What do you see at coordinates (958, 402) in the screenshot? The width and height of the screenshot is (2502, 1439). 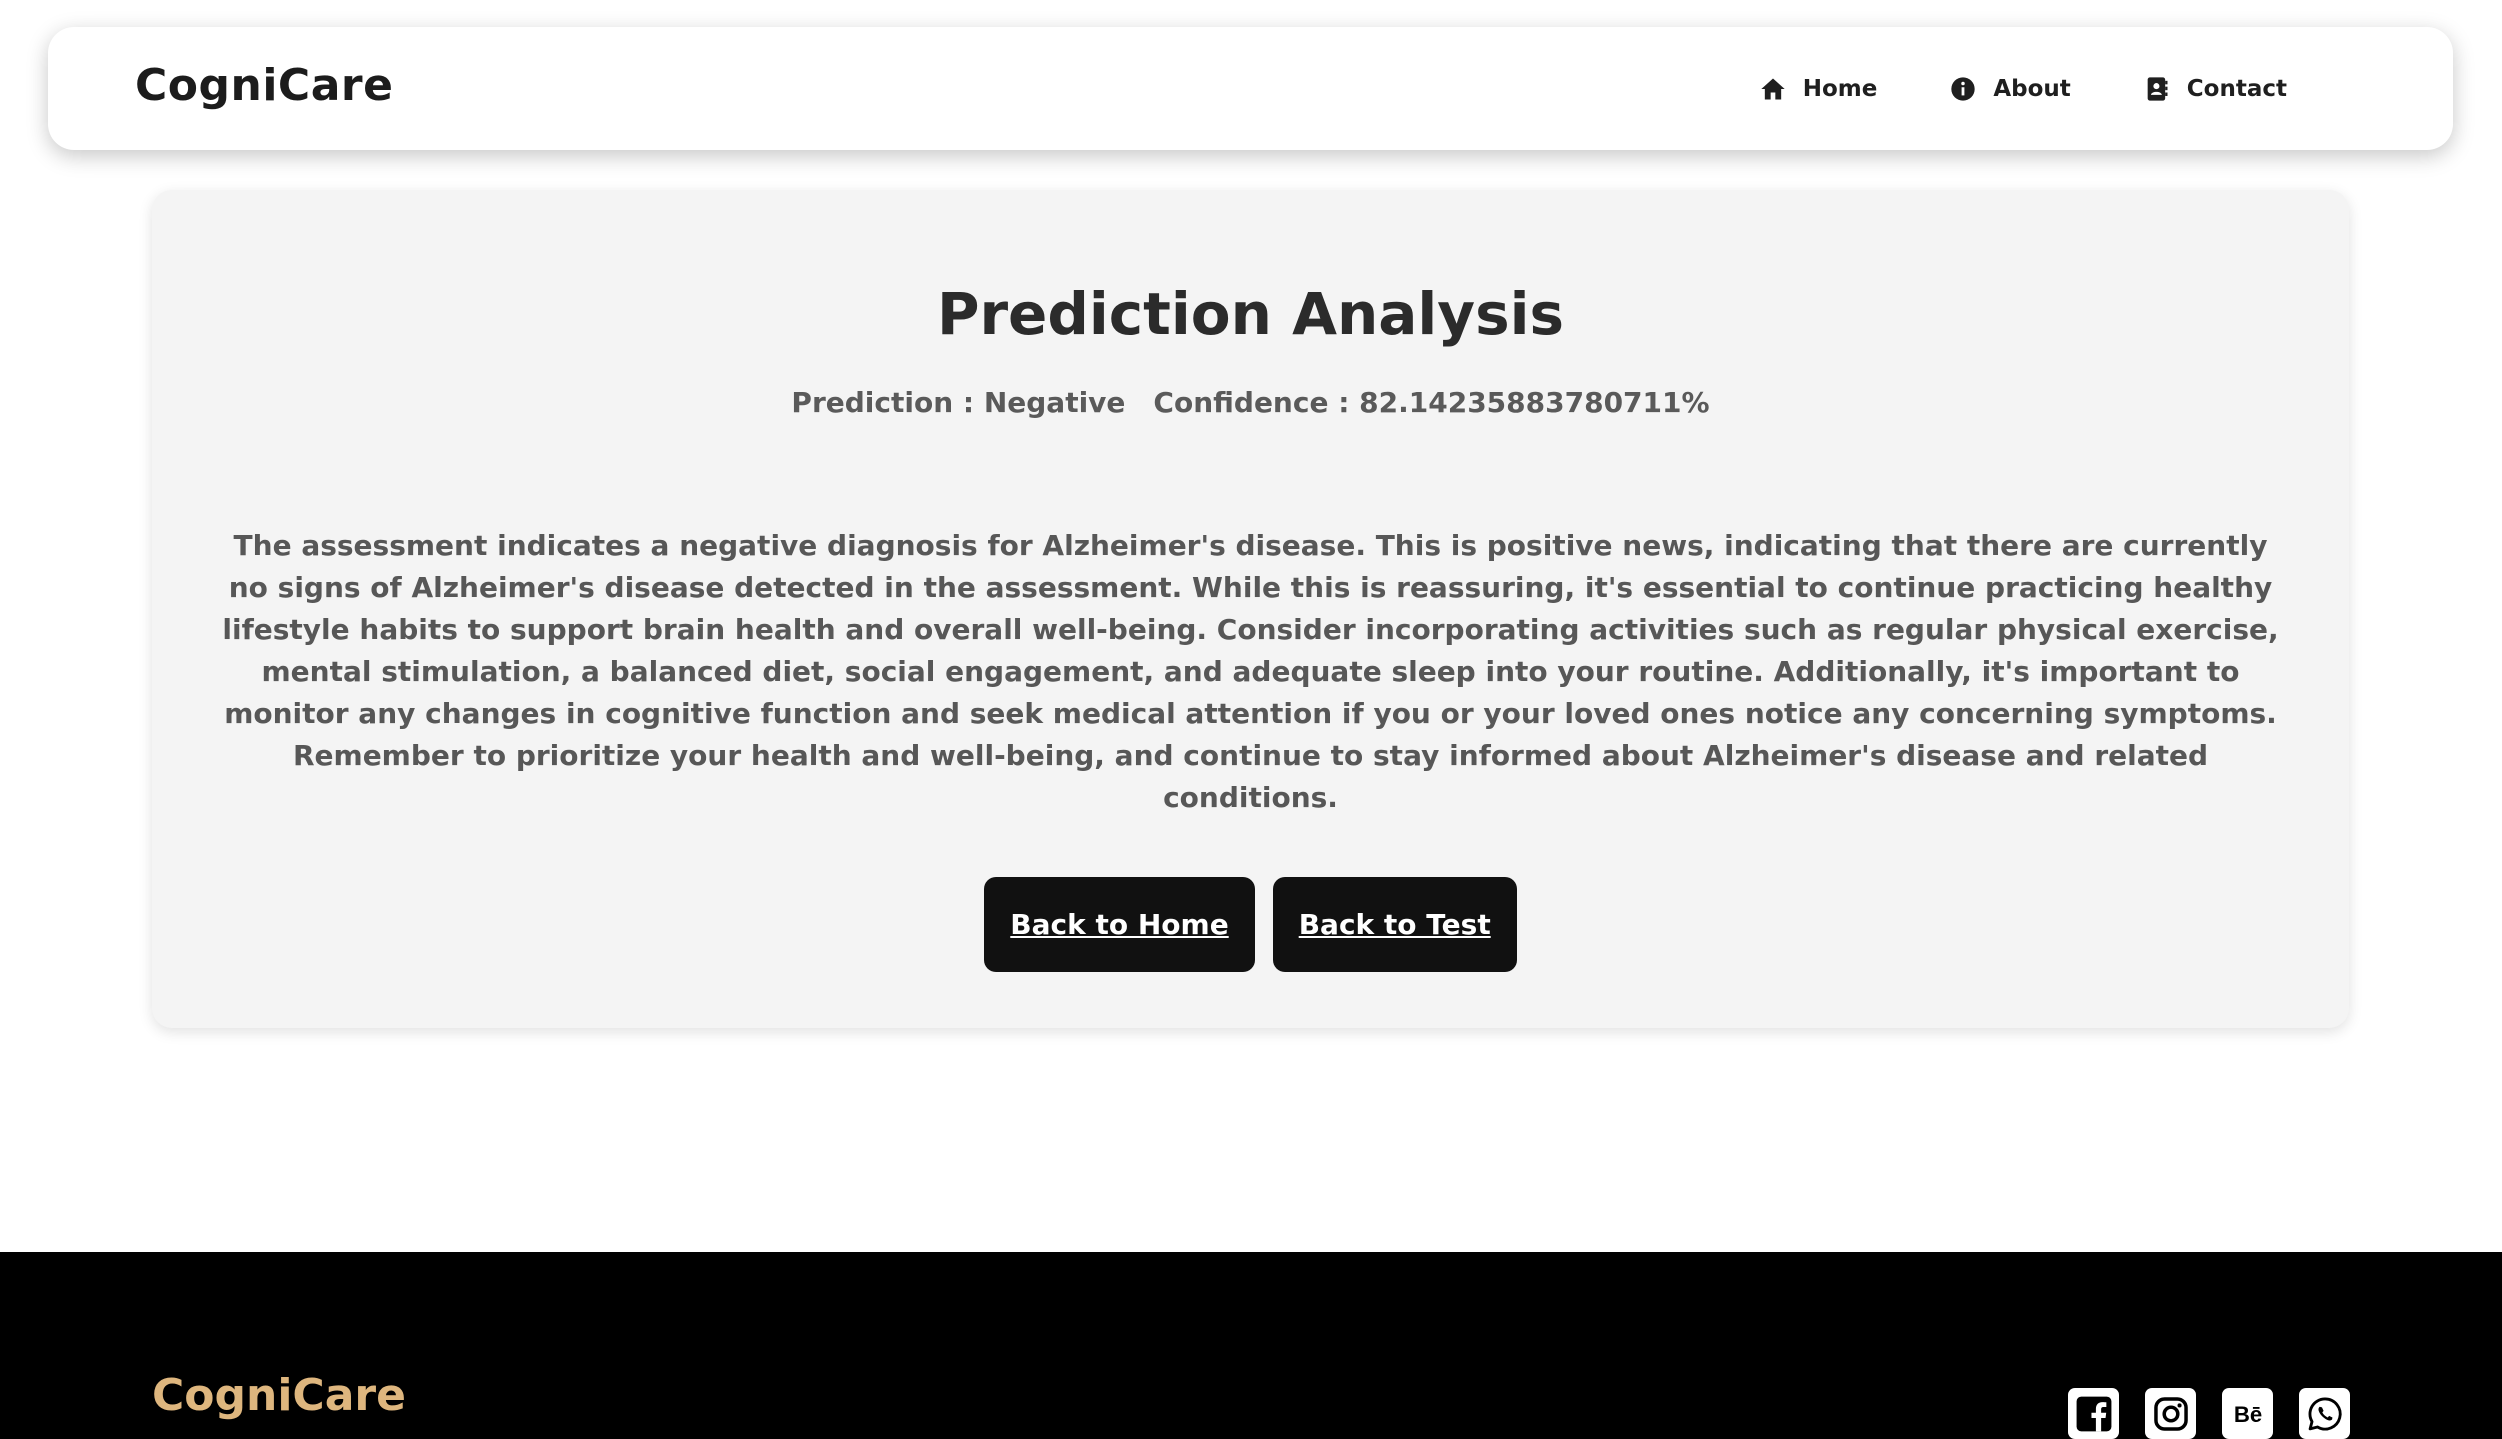 I see `prediction-value: Prediction : Negative` at bounding box center [958, 402].